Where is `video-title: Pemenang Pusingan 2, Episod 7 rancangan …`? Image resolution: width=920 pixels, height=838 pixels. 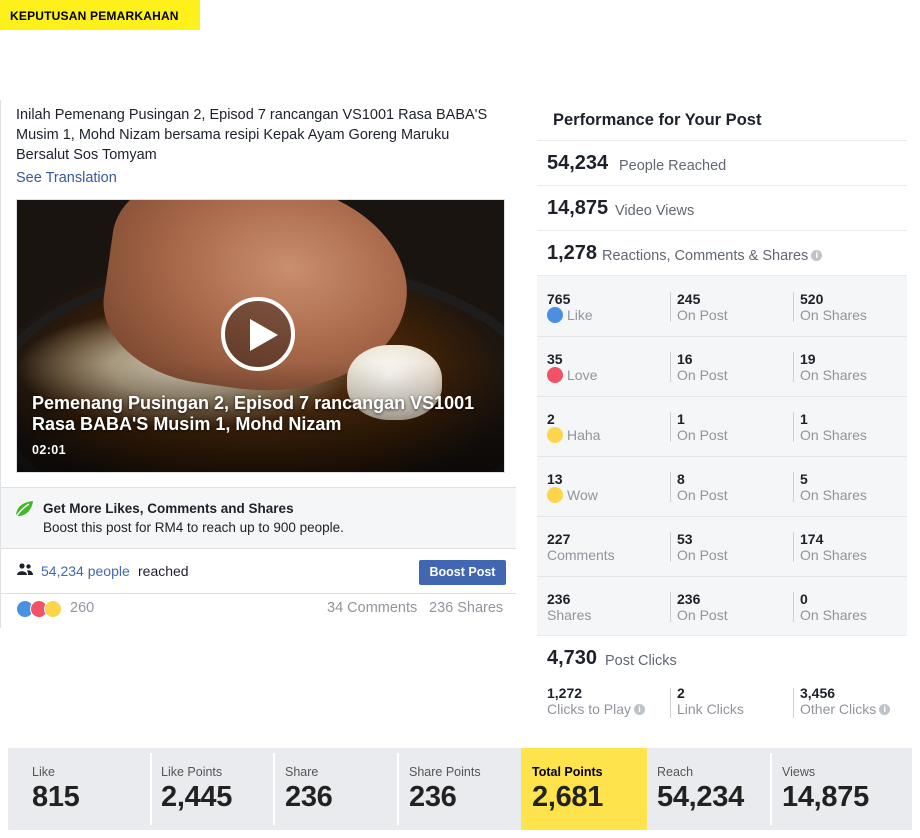
video-title: Pemenang Pusingan 2, Episod 7 rancangan … is located at coordinates (253, 413).